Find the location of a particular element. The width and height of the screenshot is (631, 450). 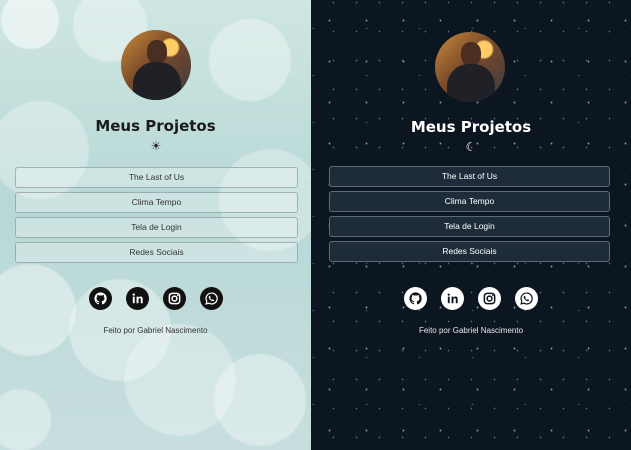

sun-icon: ☀ is located at coordinates (156, 146).